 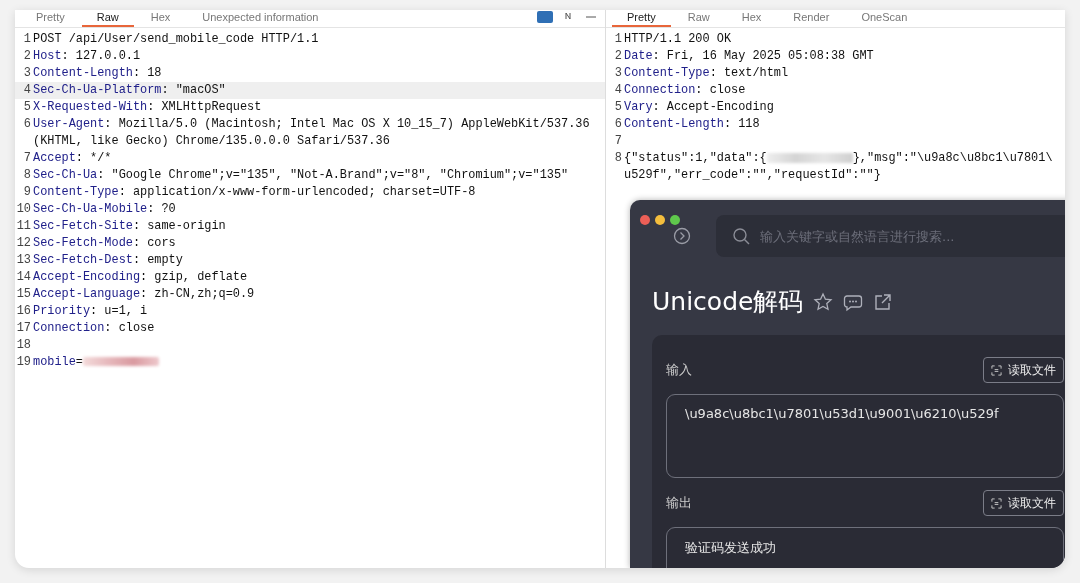 I want to click on code-text: Content-Length: 118, so click(x=692, y=124).